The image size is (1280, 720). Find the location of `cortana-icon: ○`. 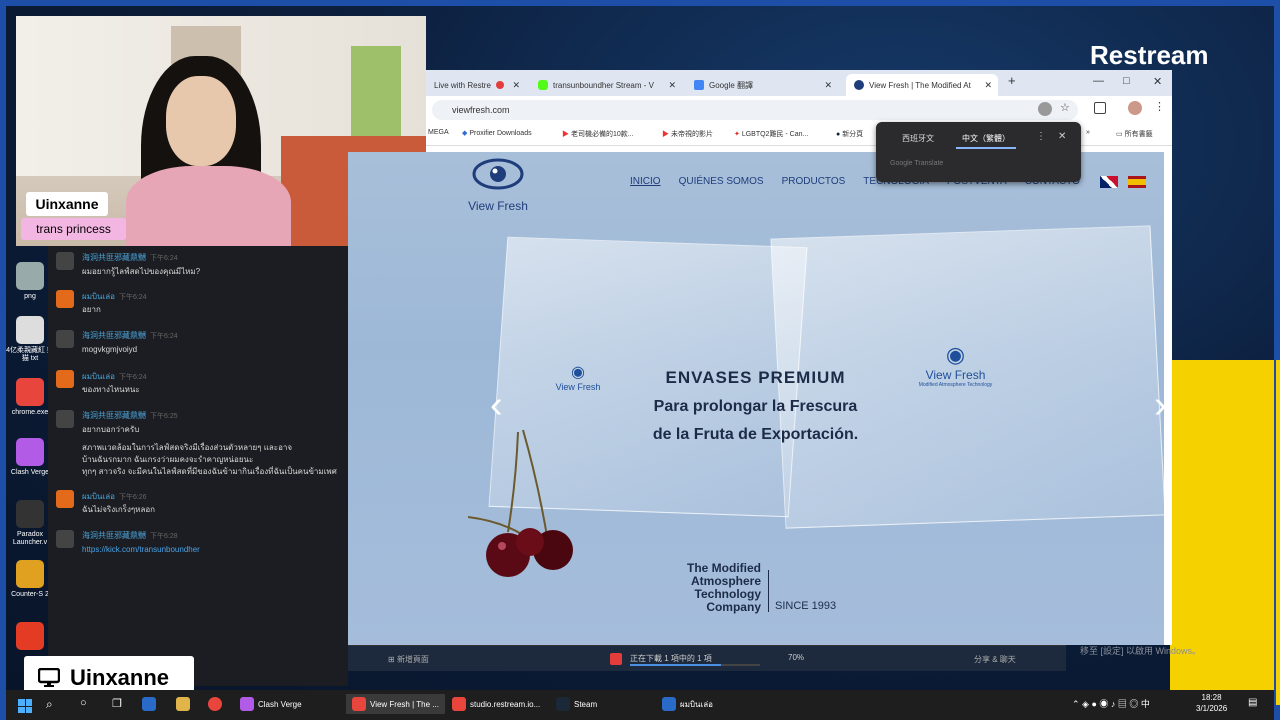

cortana-icon: ○ is located at coordinates (83, 703).